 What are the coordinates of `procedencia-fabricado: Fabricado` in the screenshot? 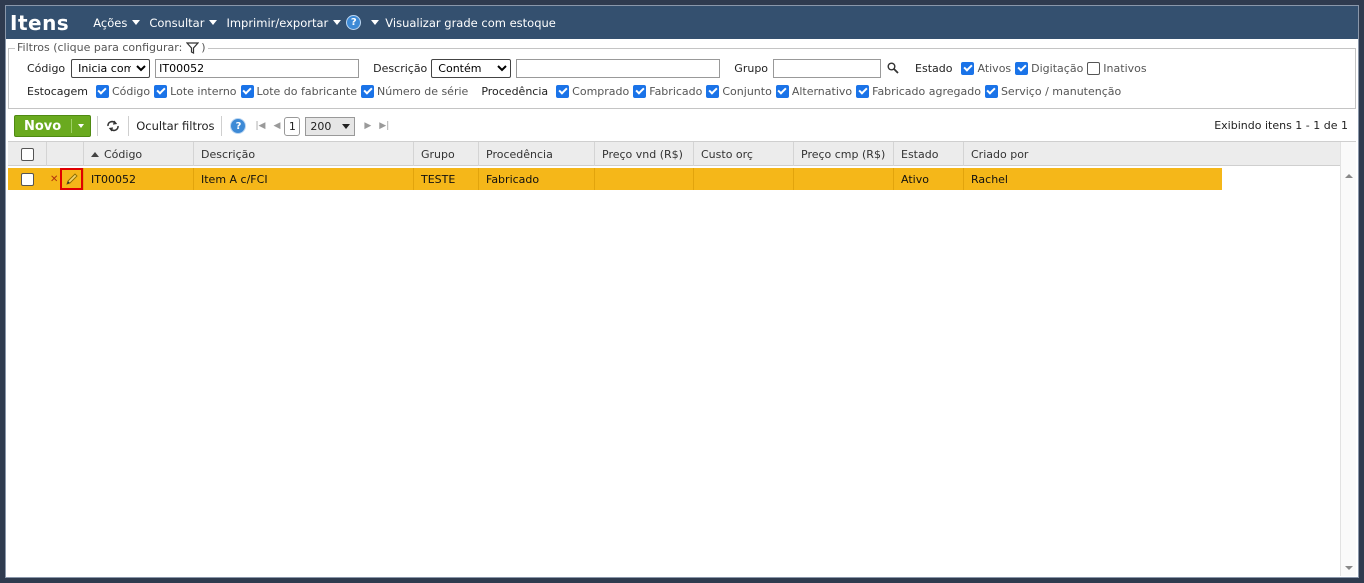 It's located at (668, 91).